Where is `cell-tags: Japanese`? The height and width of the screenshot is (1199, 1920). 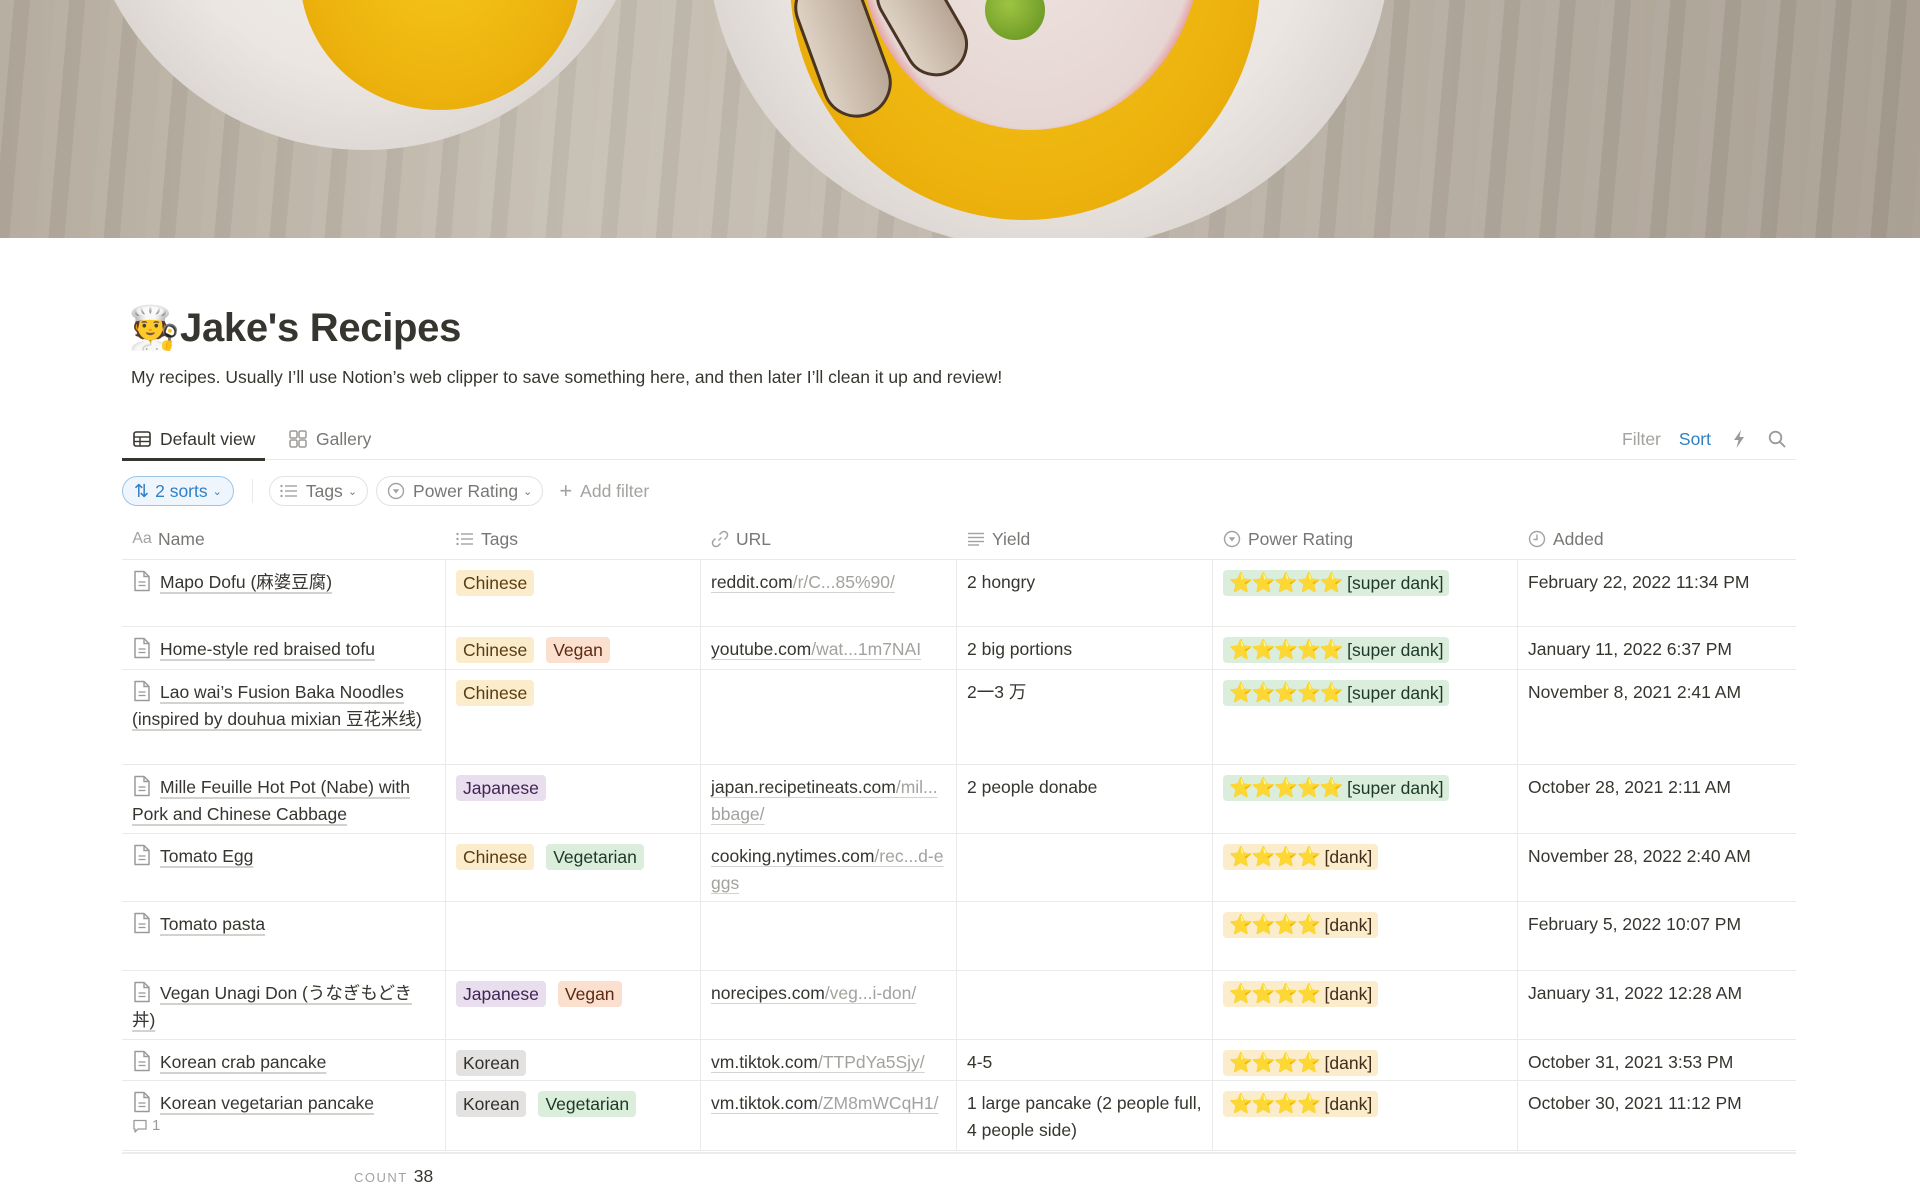
cell-tags: Japanese is located at coordinates (572, 799).